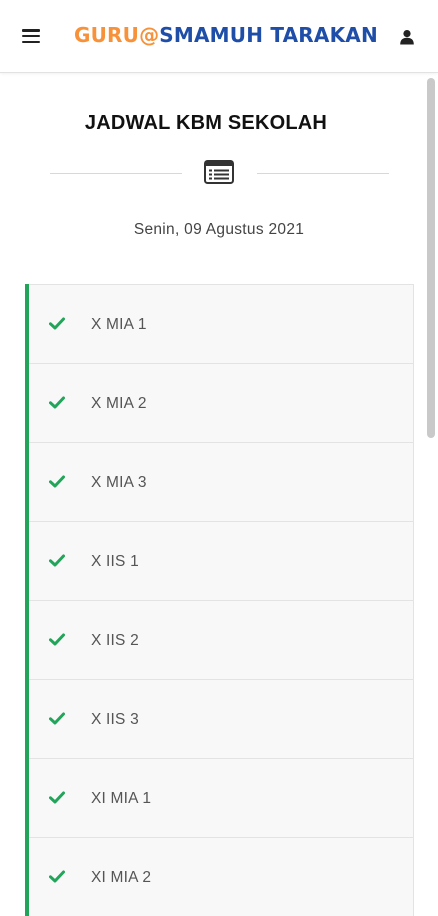  Describe the element at coordinates (221, 481) in the screenshot. I see `class-list-item: X MIA 3` at that location.